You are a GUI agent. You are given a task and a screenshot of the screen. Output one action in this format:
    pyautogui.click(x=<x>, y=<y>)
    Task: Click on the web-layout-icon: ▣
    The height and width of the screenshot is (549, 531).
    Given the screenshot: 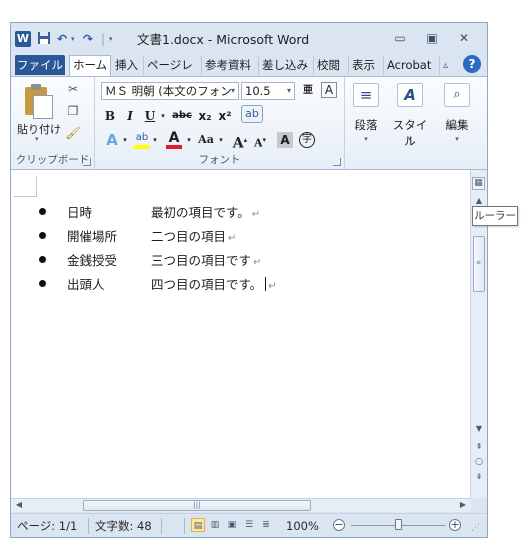 What is the action you would take?
    pyautogui.click(x=232, y=525)
    